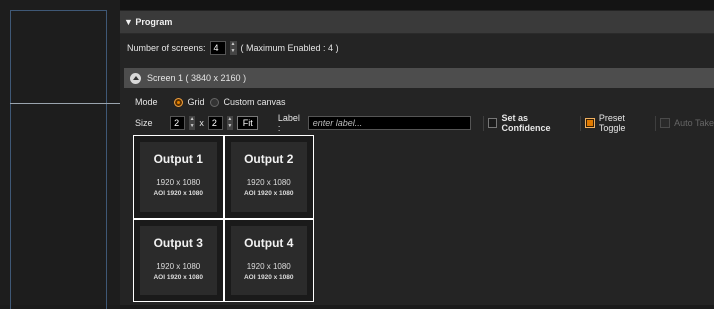  I want to click on output-cell: Output 3 1920 x 1080 AOI 1920 x 1080, so click(178, 260).